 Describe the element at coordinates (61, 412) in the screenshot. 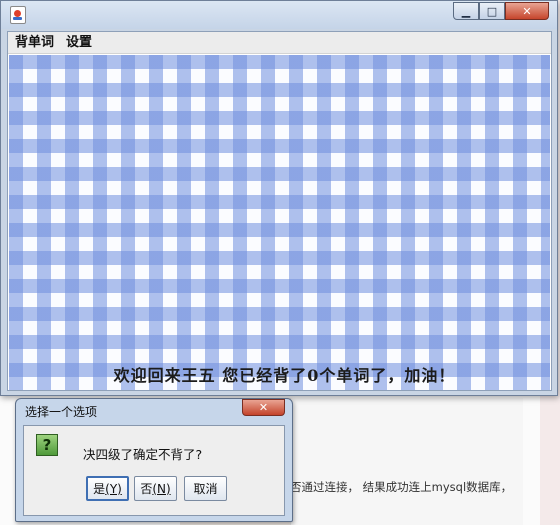

I see `dialog-title: 选择一个选项` at that location.